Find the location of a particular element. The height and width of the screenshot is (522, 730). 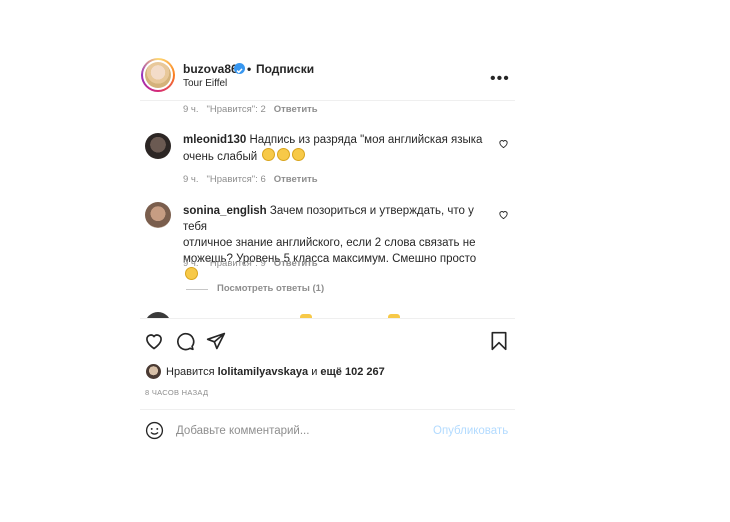

author-avatar is located at coordinates (158, 75).